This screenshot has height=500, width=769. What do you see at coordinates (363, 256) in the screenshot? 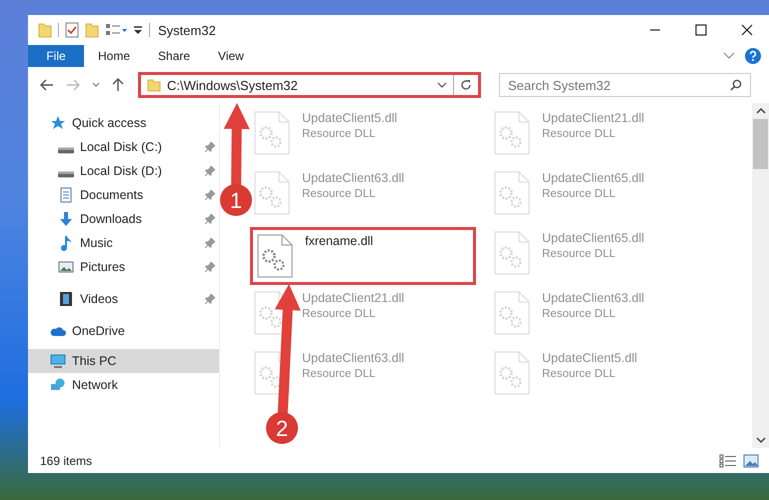
I see `file-item: fxrename.dll` at bounding box center [363, 256].